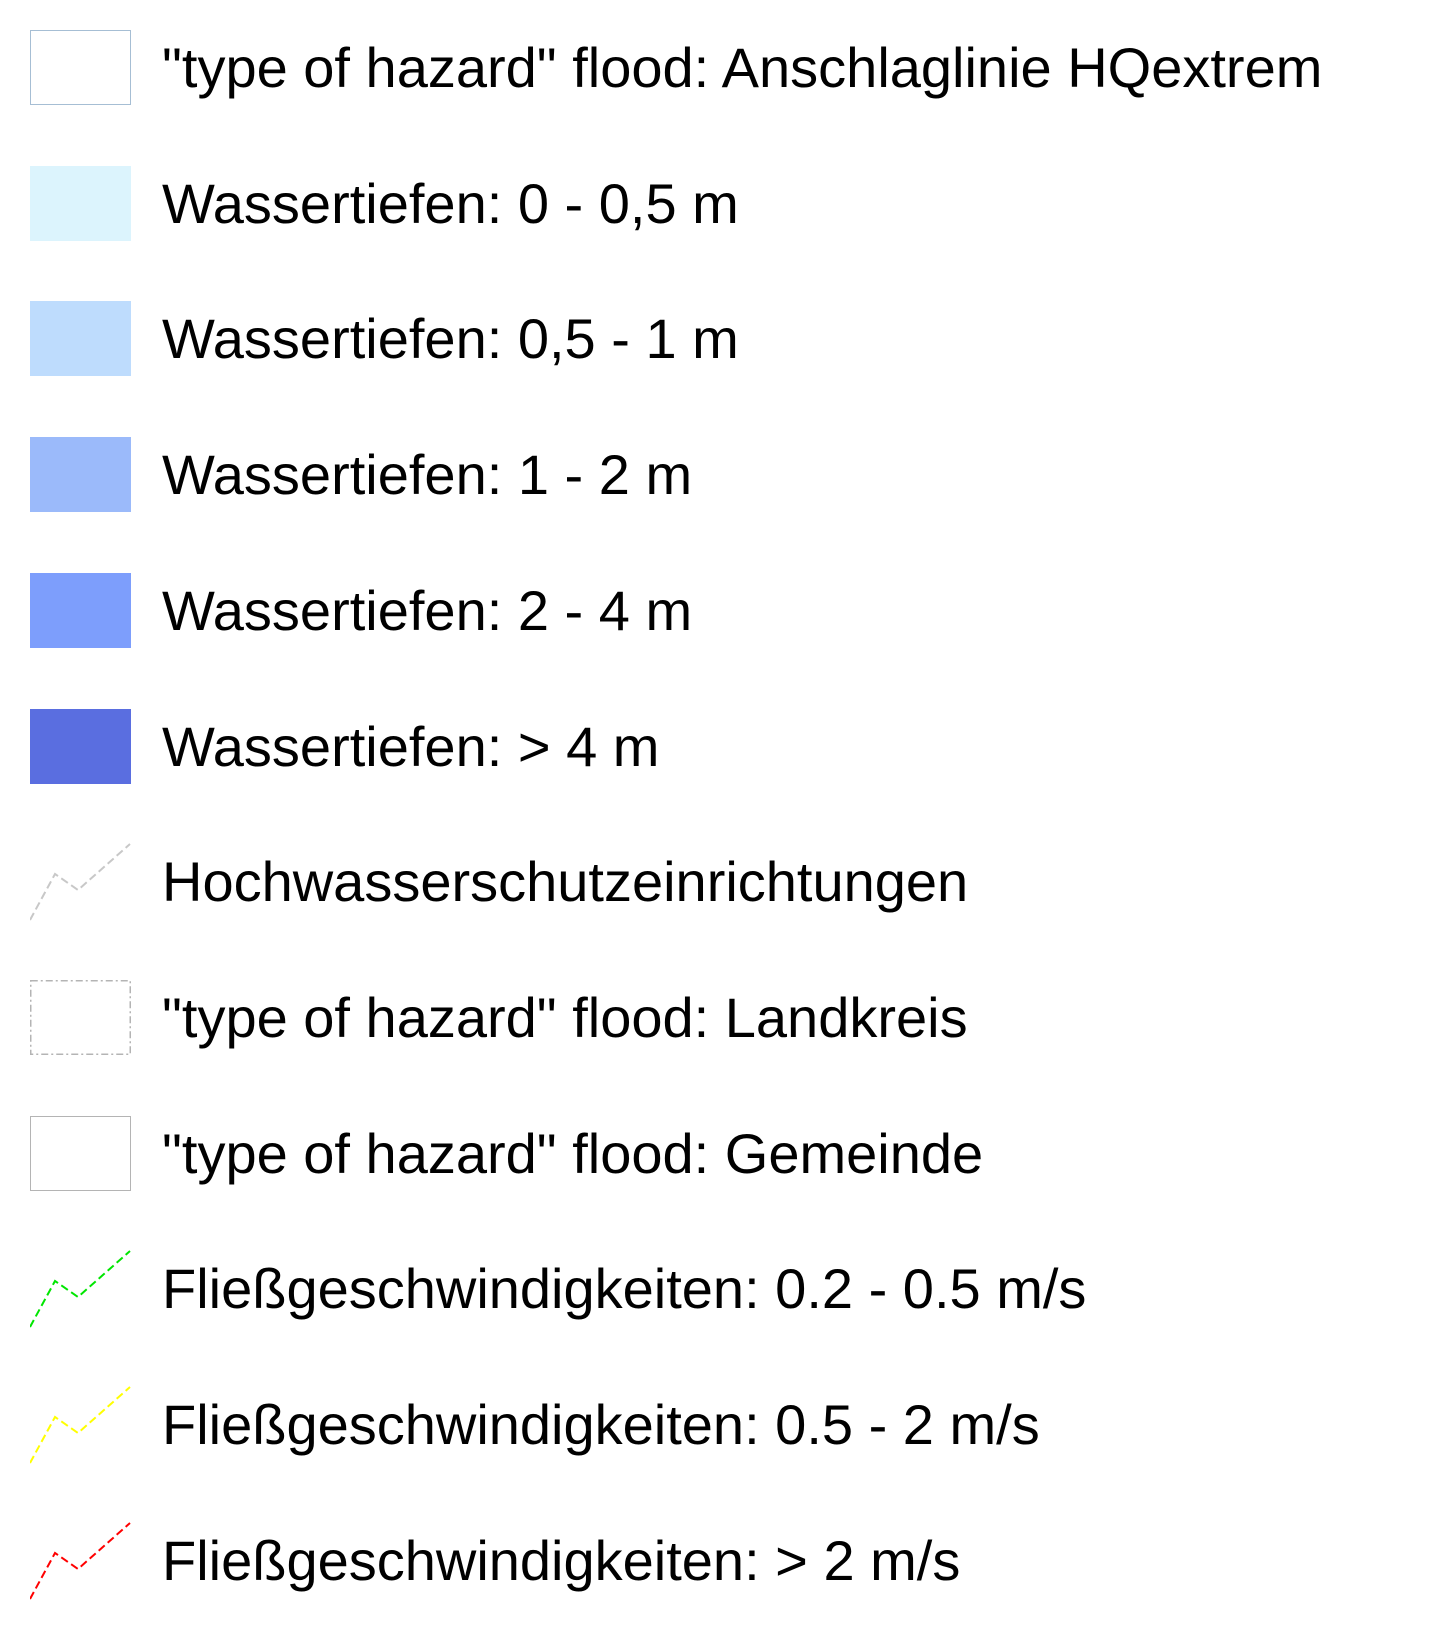  I want to click on legend-line-hochwasserschutz, so click(80, 882).